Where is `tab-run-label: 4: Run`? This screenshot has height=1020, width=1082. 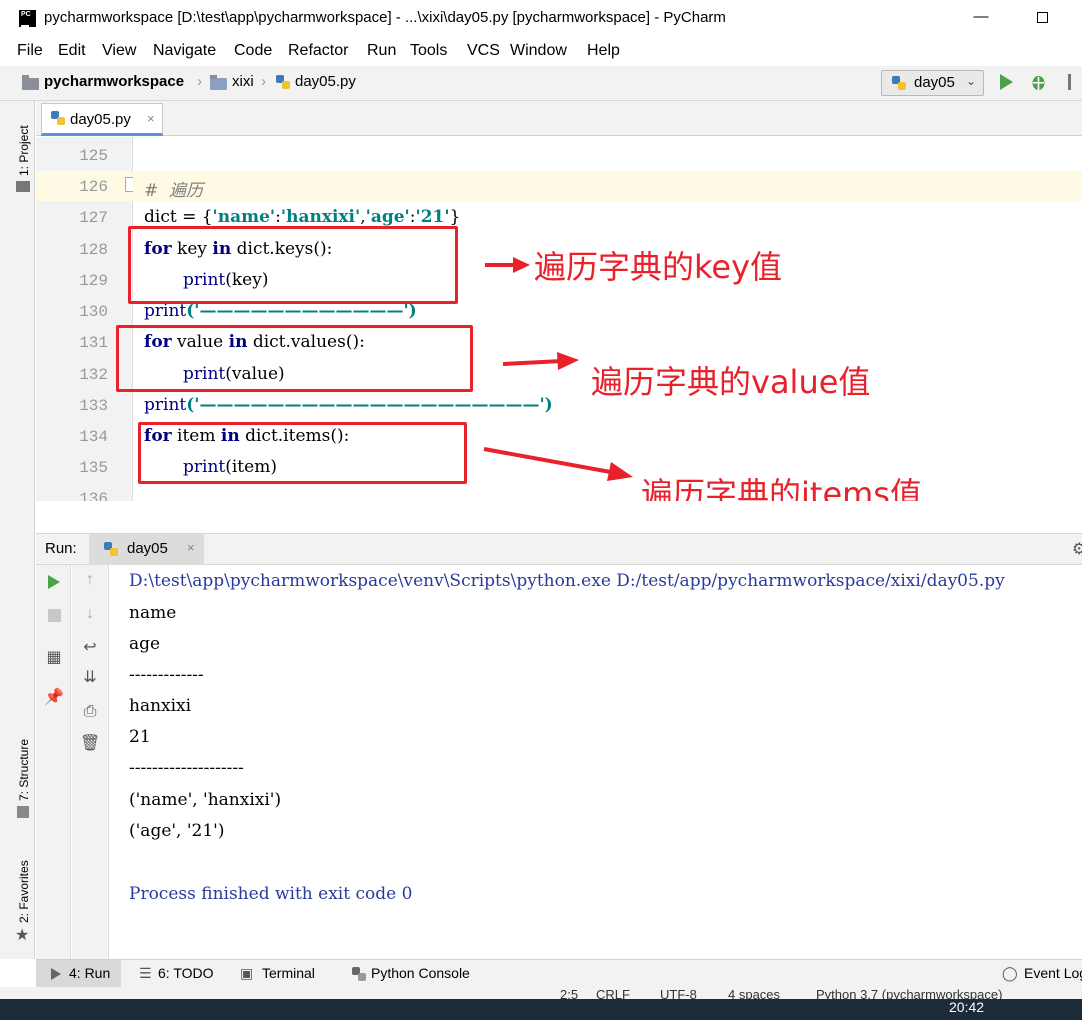
tab-run-label: 4: Run is located at coordinates (90, 973).